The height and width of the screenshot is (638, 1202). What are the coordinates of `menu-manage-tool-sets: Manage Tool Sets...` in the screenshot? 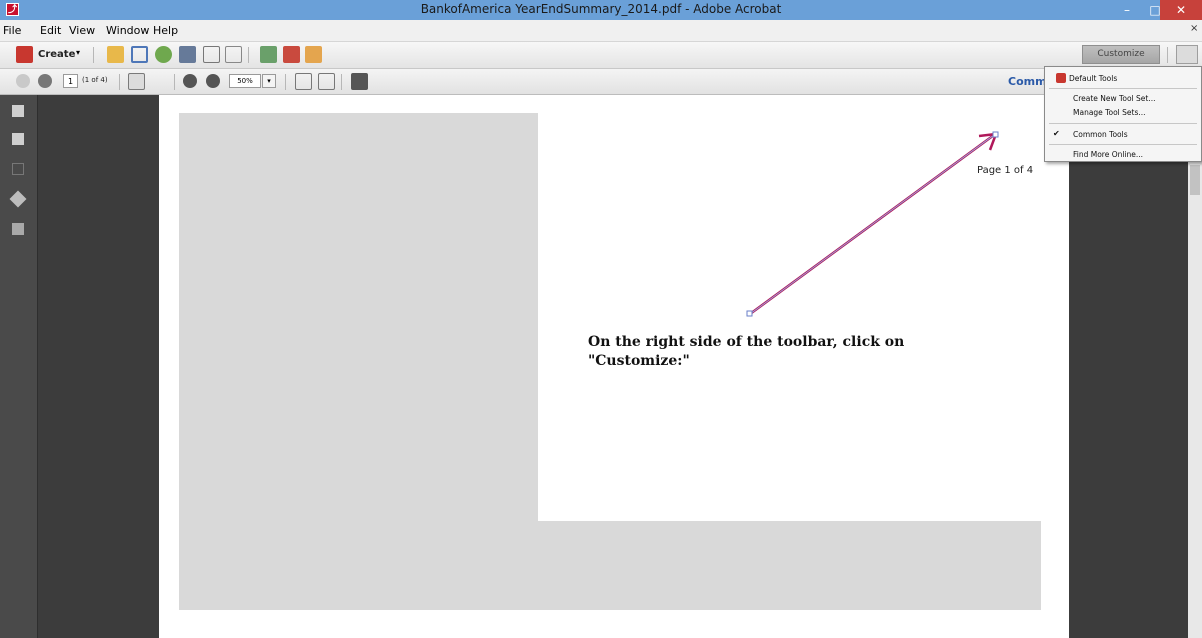 It's located at (1109, 112).